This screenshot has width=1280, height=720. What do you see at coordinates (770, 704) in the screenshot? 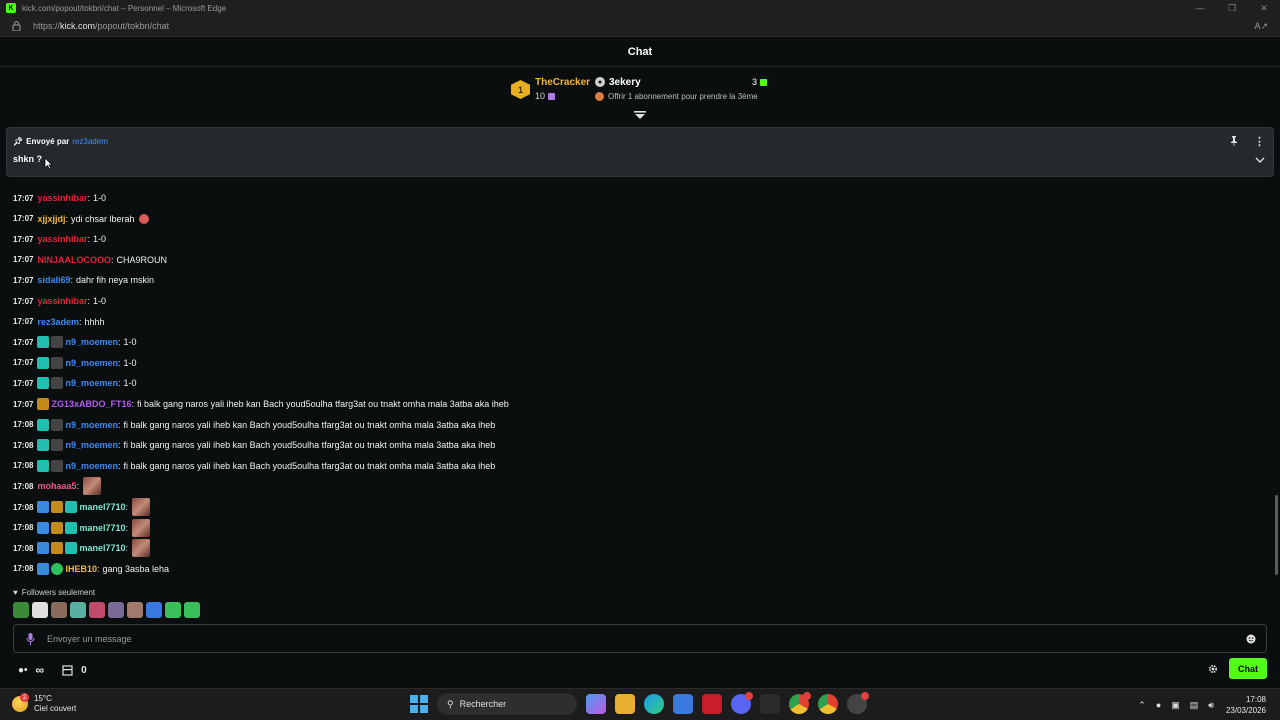
I see `gamepad-icon` at bounding box center [770, 704].